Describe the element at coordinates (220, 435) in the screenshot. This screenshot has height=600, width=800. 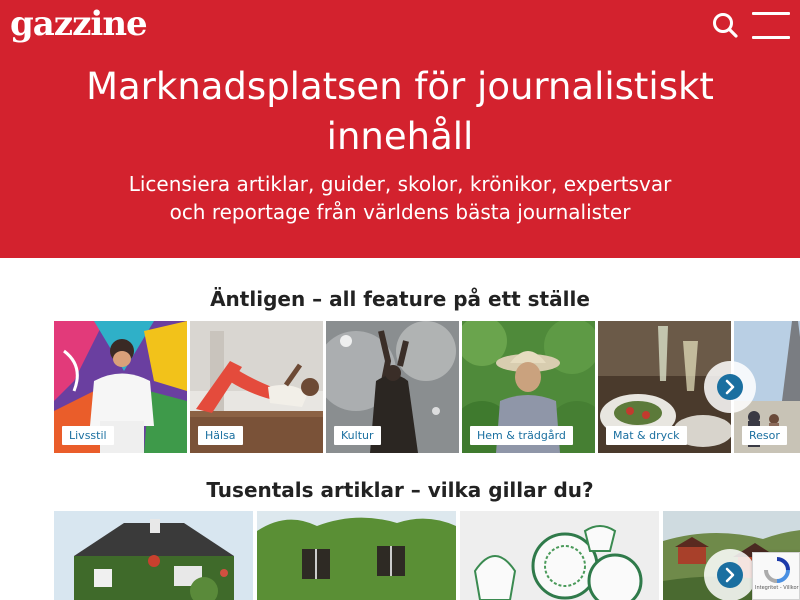
I see `category-label-halsa: Hälsa` at that location.